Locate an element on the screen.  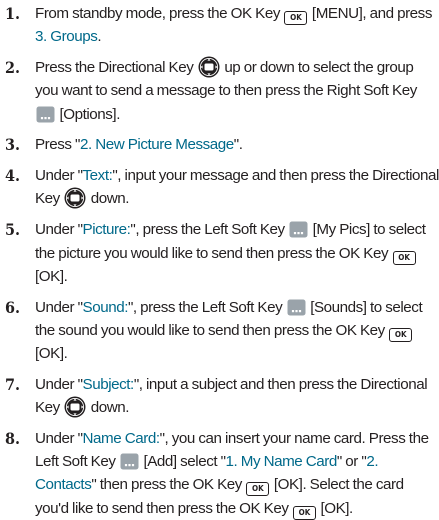
step-number: 1. is located at coordinates (13, 13).